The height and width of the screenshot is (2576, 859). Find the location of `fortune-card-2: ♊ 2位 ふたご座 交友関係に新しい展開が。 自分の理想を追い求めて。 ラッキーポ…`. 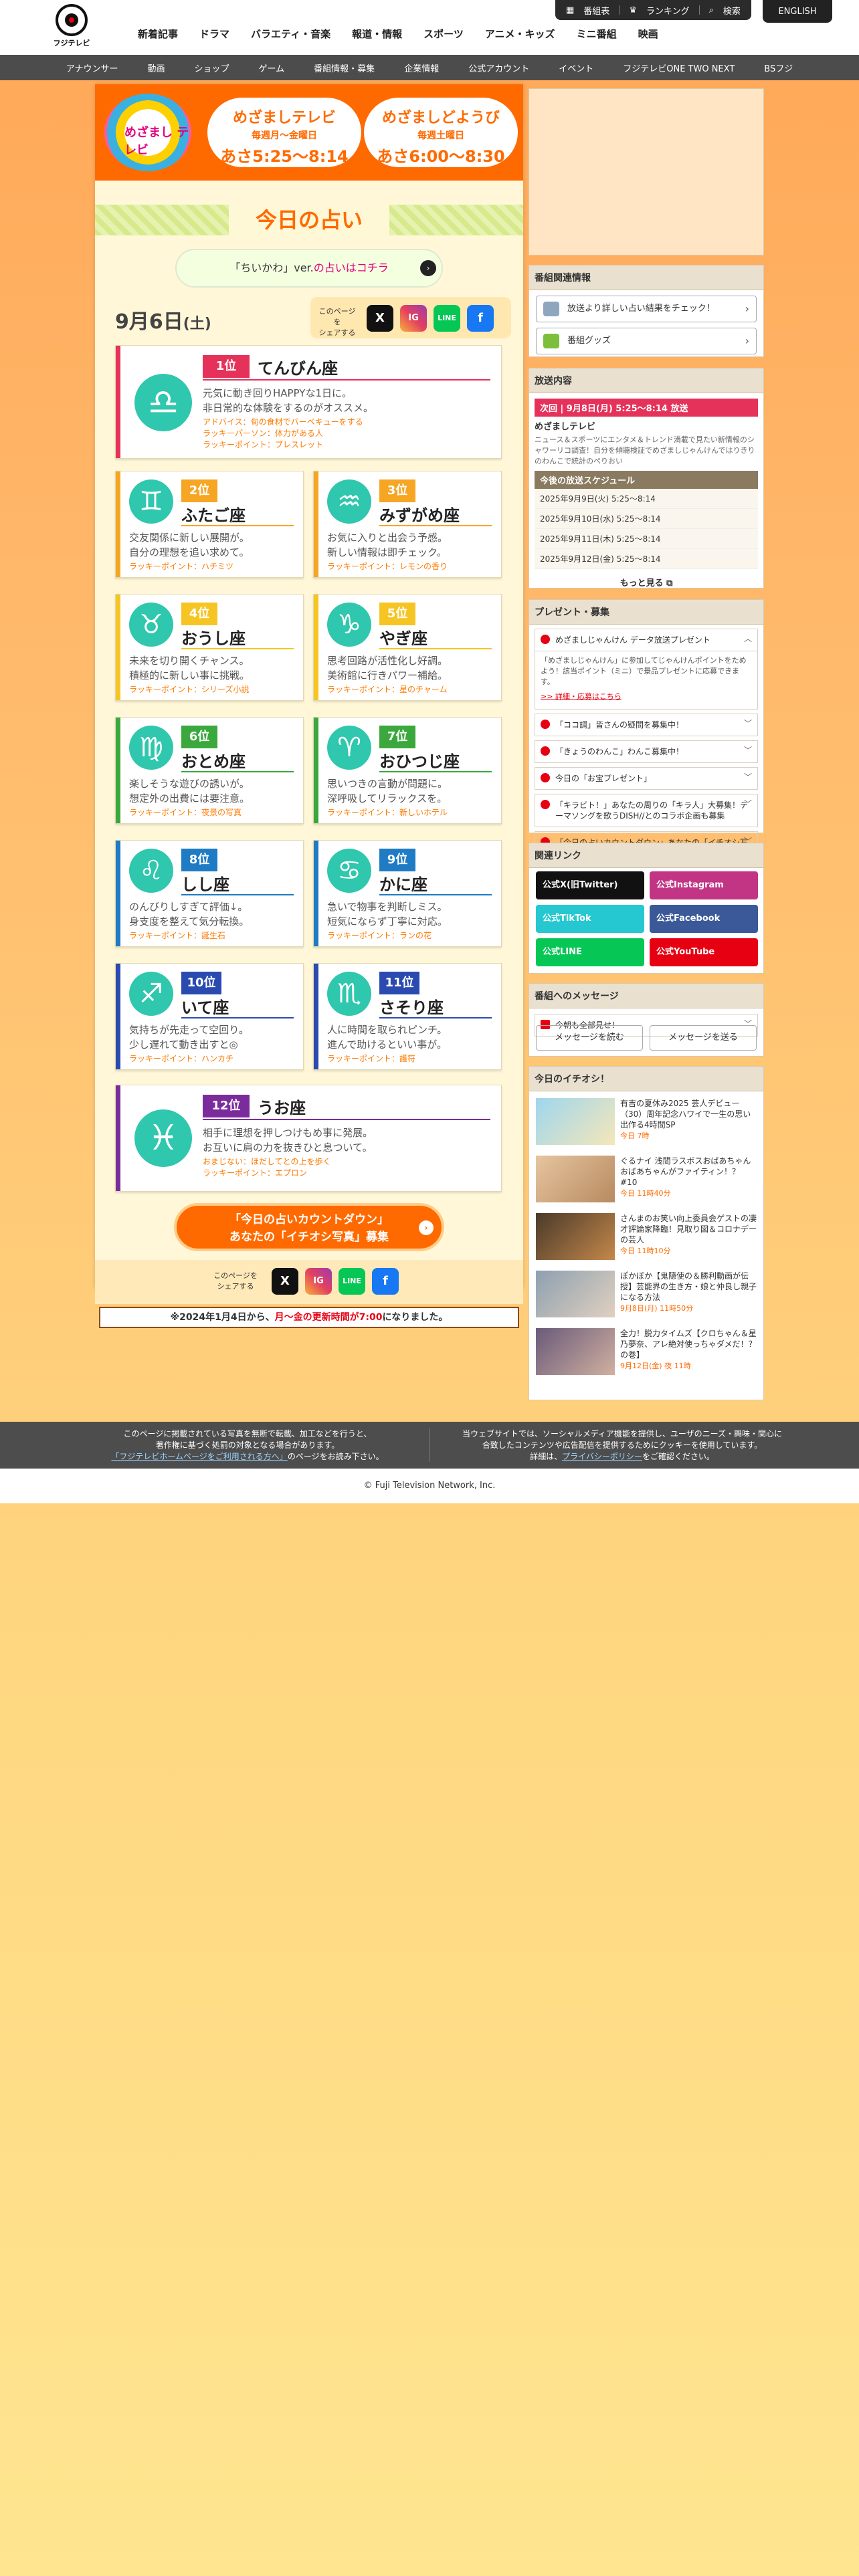

fortune-card-2: ♊ 2位 ふたご座 交友関係に新しい展開が。 自分の理想を追い求めて。 ラッキーポ… is located at coordinates (209, 524).